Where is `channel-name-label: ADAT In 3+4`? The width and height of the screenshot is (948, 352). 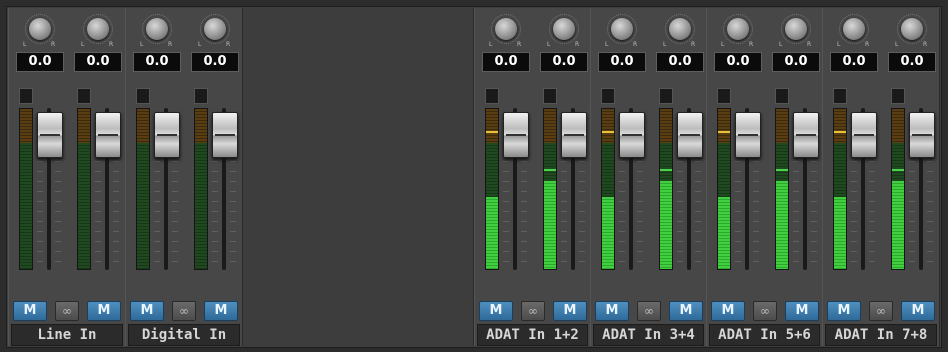 channel-name-label: ADAT In 3+4 is located at coordinates (648, 335).